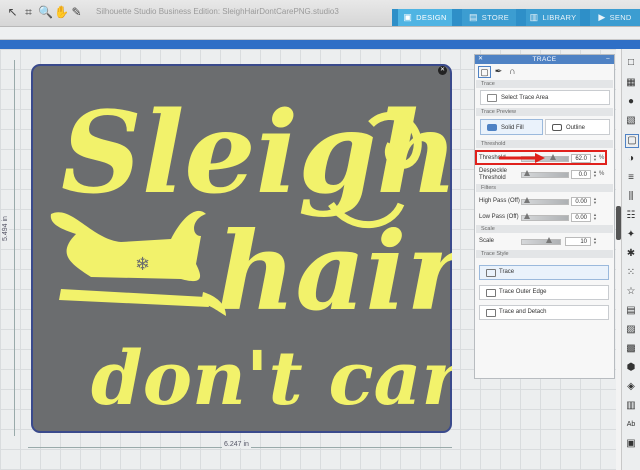  What do you see at coordinates (631, 425) in the screenshot?
I see `text-style-icon: Ab` at bounding box center [631, 425].